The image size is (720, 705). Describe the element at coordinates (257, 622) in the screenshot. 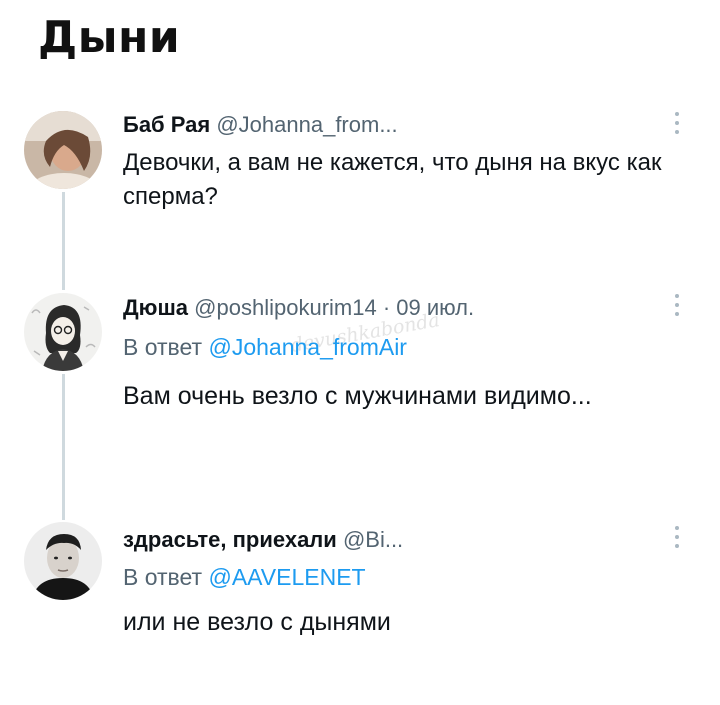

I see `tweet-text: или не везло с дынями` at that location.